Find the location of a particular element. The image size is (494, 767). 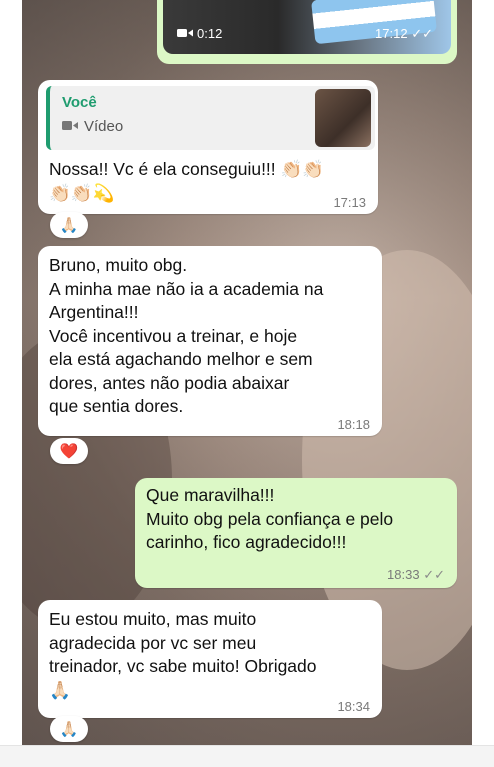

video-message: 0:12 17:12 ✓✓ is located at coordinates (307, 32).